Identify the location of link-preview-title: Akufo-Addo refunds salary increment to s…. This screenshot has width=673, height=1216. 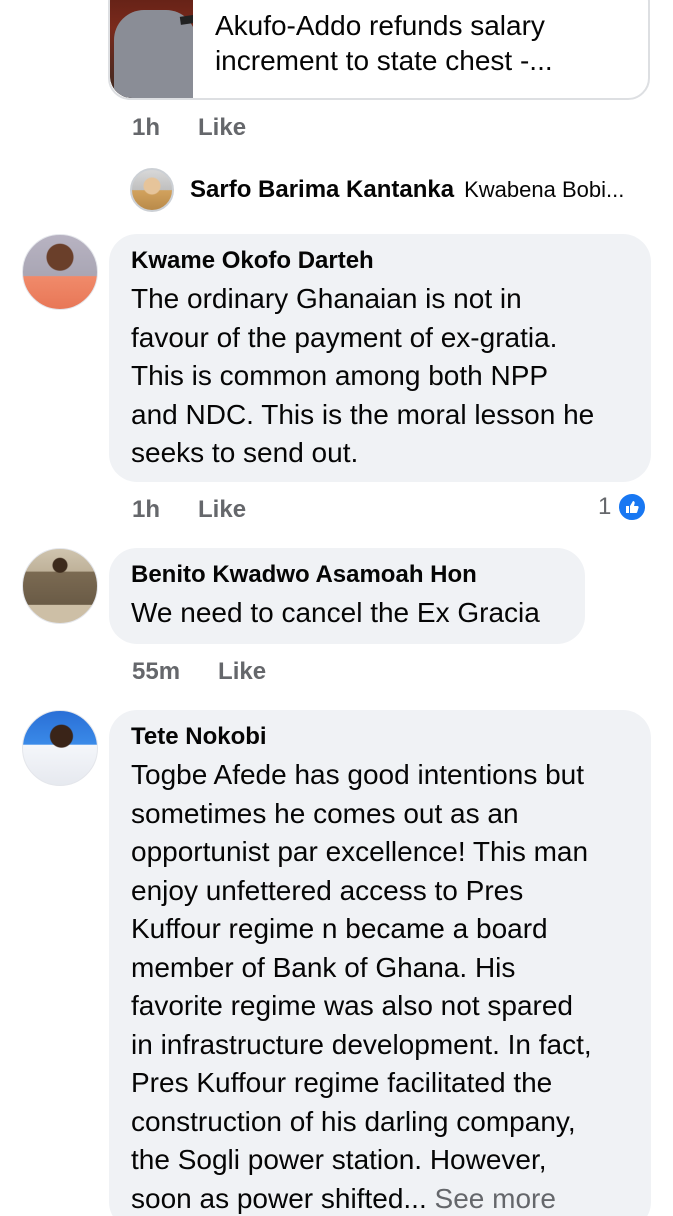
(383, 43).